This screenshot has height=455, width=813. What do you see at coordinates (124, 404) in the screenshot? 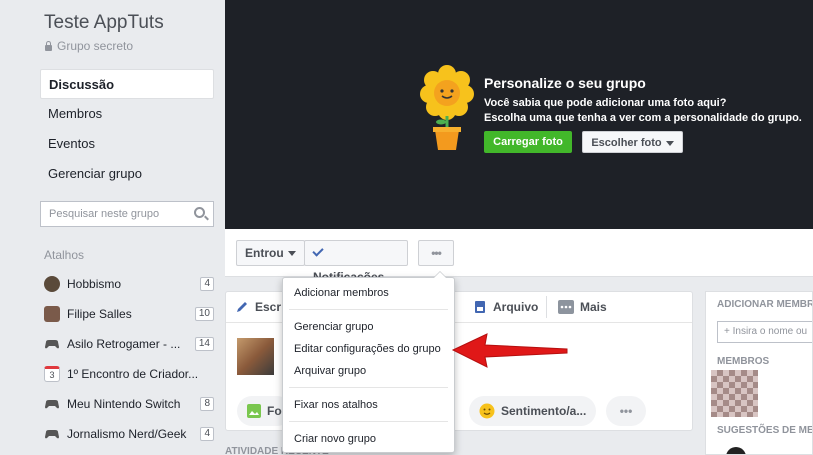
I see `shortcut-label: Meu Nintendo Switch` at bounding box center [124, 404].